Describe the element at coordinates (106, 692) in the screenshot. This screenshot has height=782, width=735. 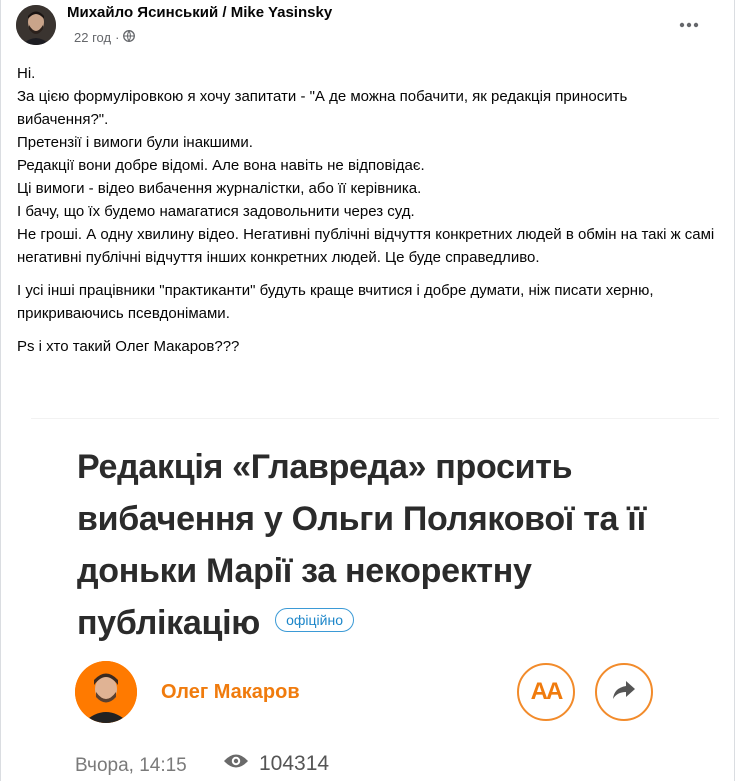
I see `article-author-avatar` at that location.